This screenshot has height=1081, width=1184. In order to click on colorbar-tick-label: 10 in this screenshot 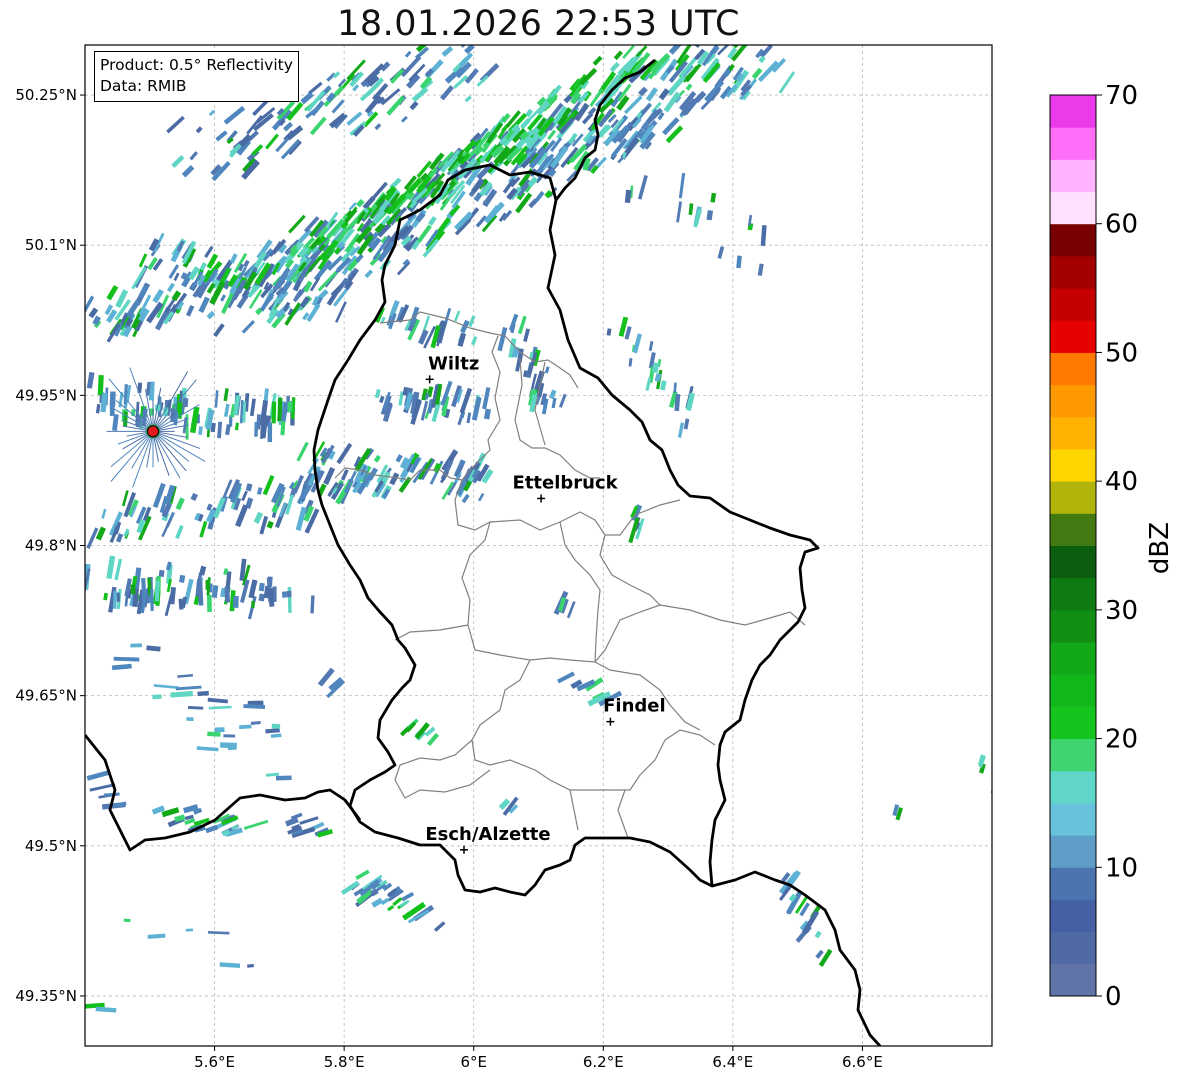, I will do `click(1121, 868)`.